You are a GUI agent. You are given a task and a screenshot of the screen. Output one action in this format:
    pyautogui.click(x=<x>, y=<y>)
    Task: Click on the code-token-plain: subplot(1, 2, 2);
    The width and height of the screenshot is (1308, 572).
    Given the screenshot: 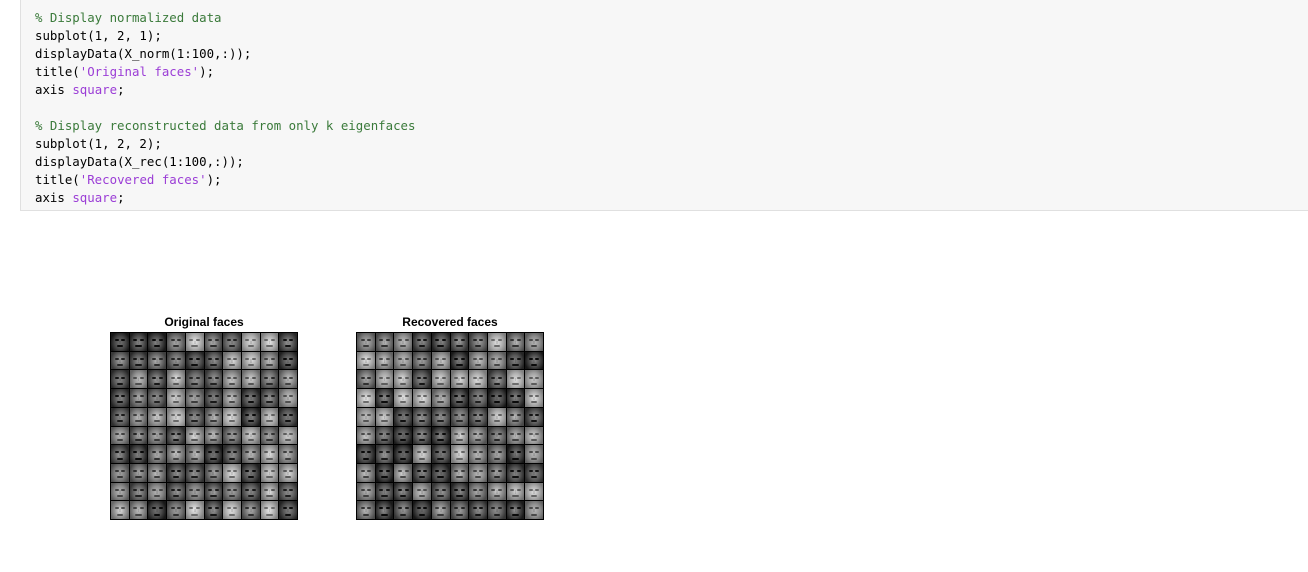 What is the action you would take?
    pyautogui.click(x=98, y=143)
    